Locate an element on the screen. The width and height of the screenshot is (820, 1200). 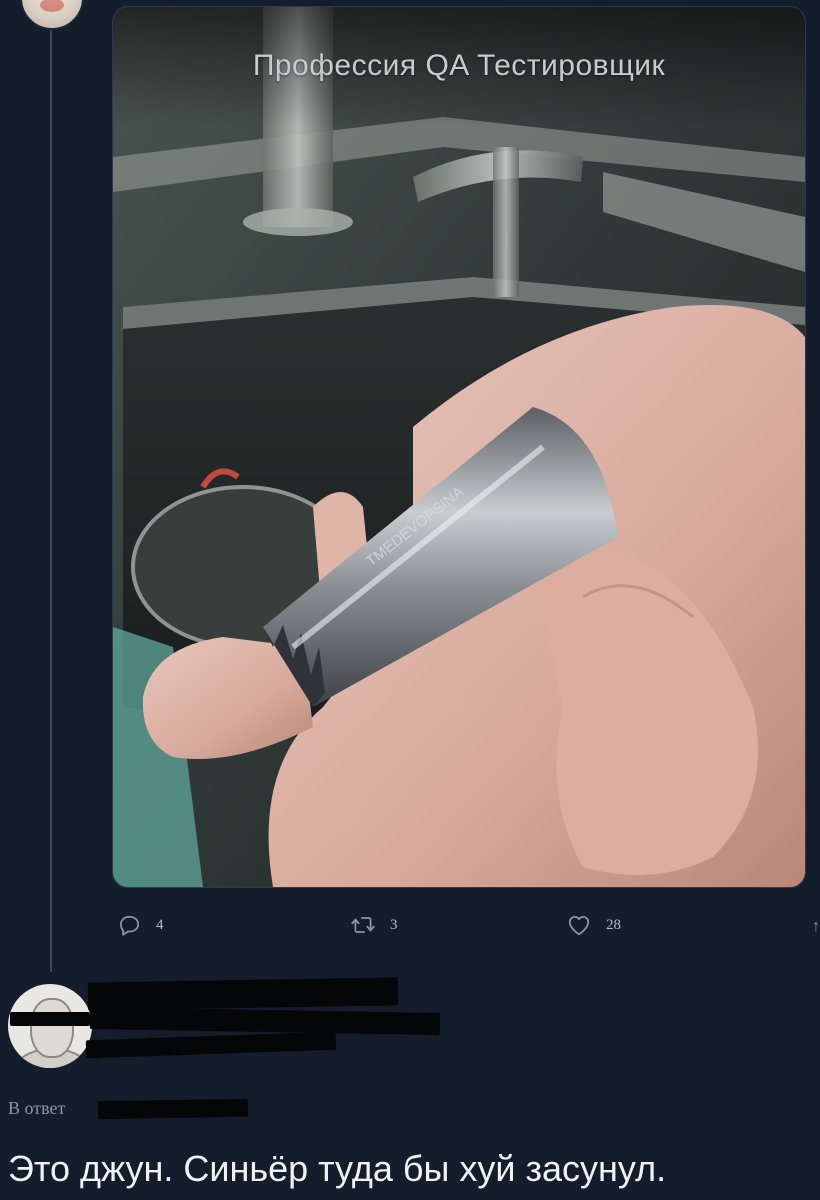
like-button: 28 is located at coordinates (593, 925).